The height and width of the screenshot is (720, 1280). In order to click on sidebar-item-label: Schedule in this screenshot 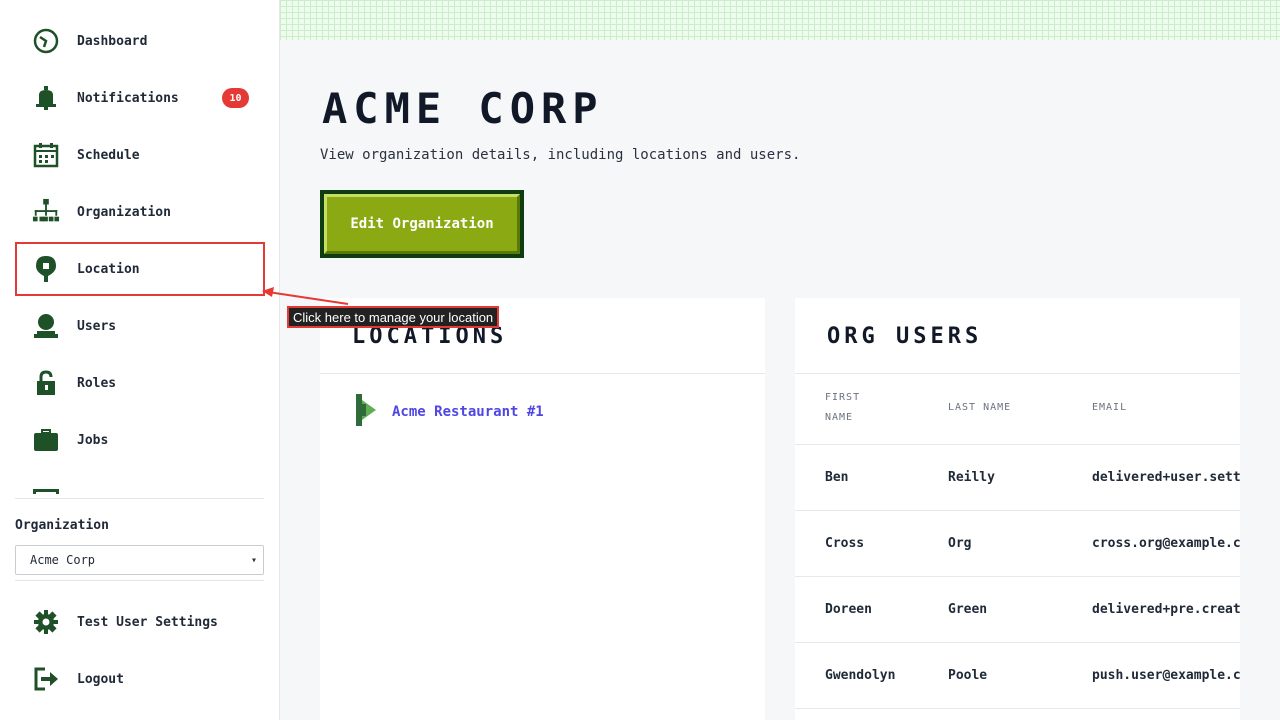, I will do `click(108, 155)`.